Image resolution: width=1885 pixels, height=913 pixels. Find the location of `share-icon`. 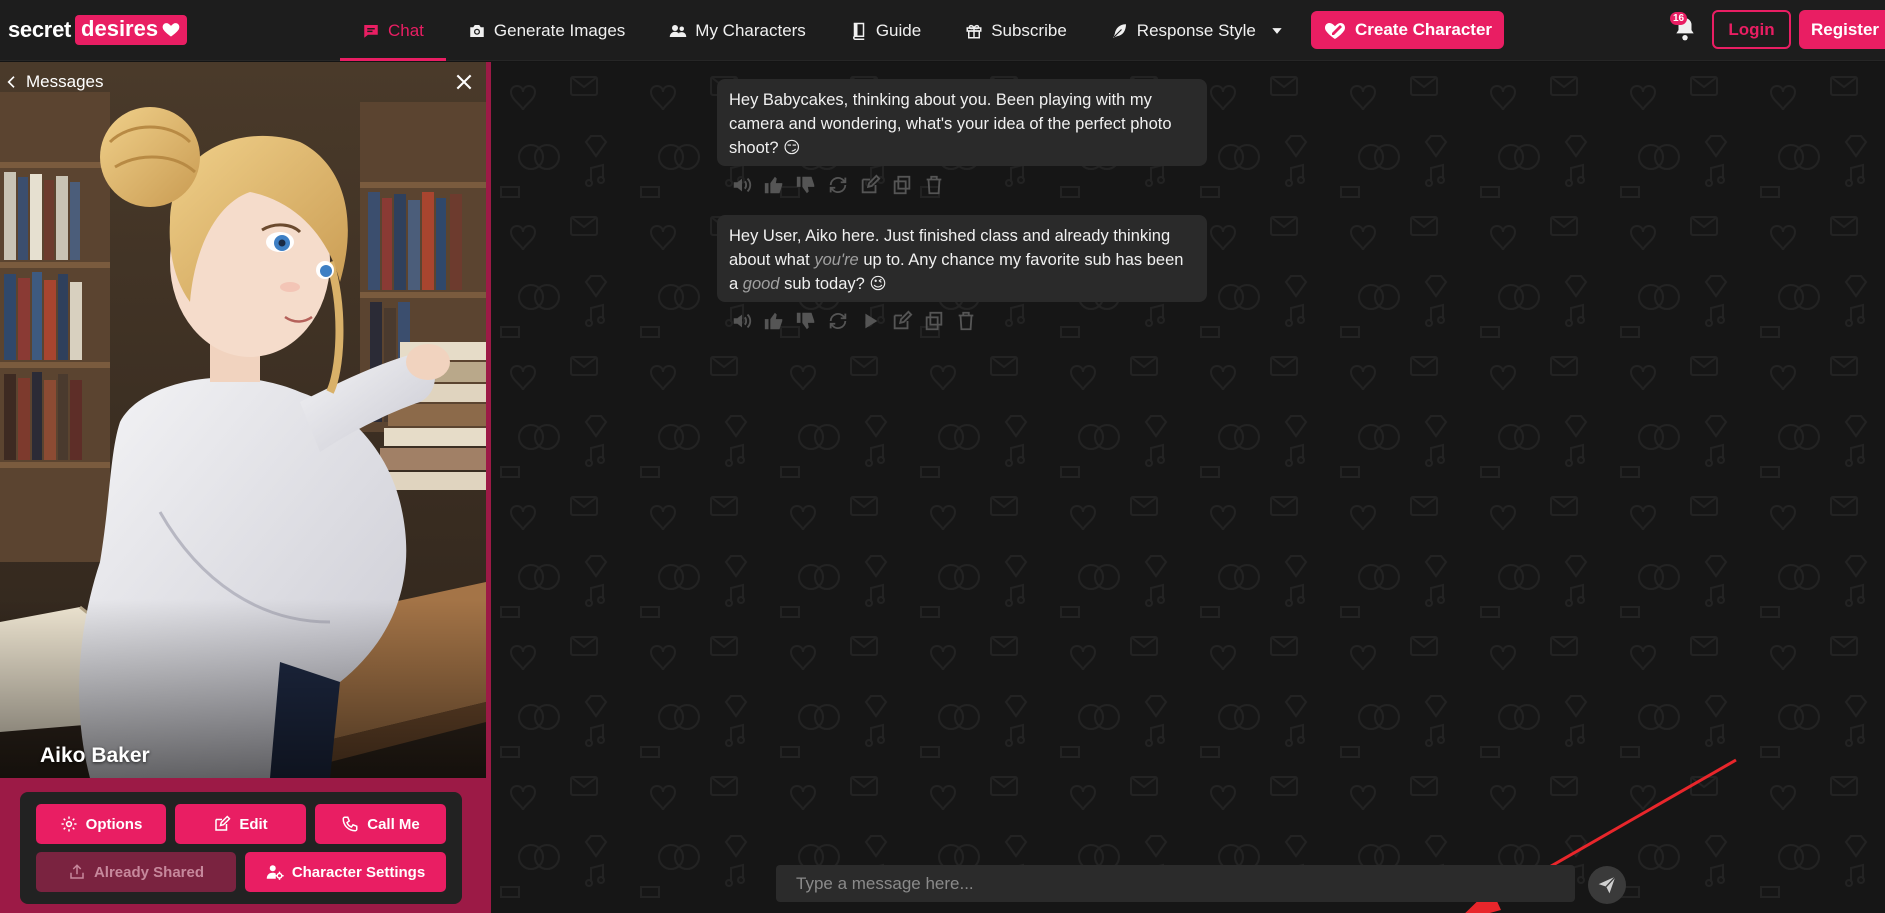

share-icon is located at coordinates (77, 871).